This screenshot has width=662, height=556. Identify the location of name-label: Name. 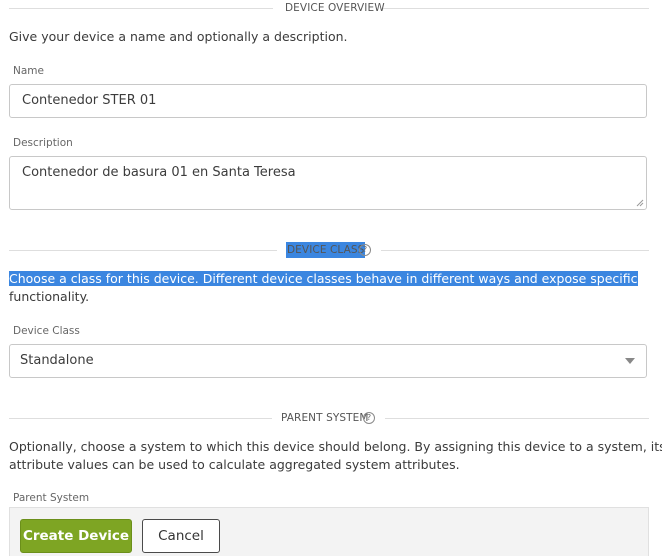
(28, 71).